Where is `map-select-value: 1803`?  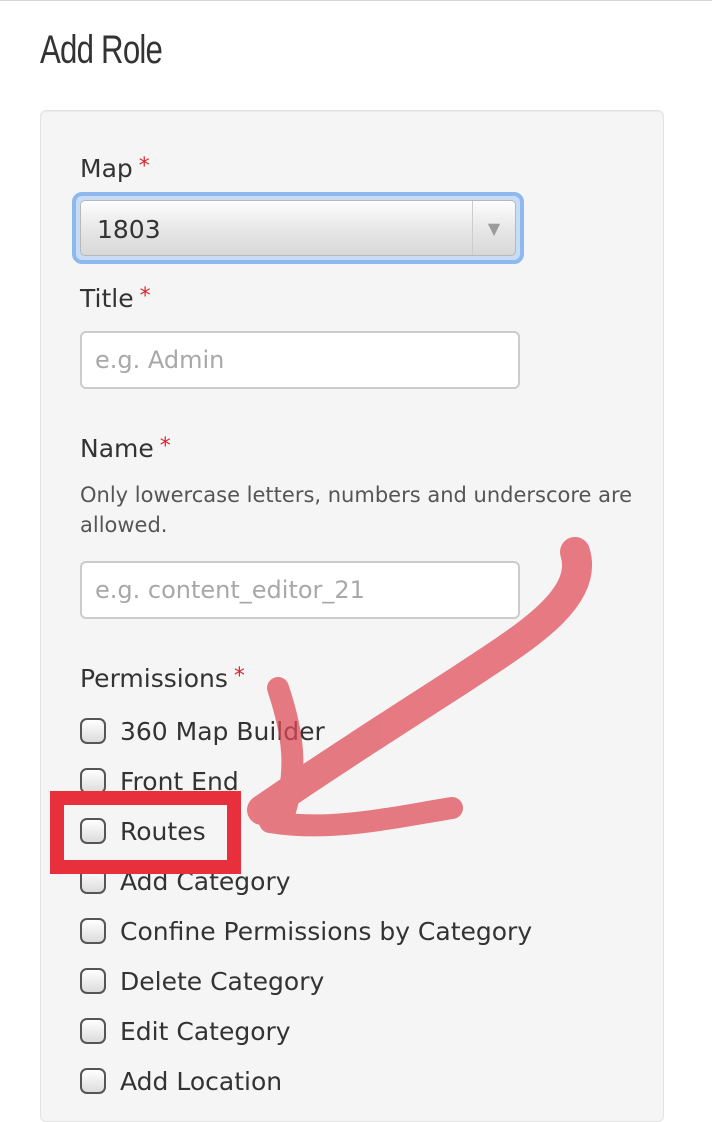
map-select-value: 1803 is located at coordinates (129, 229).